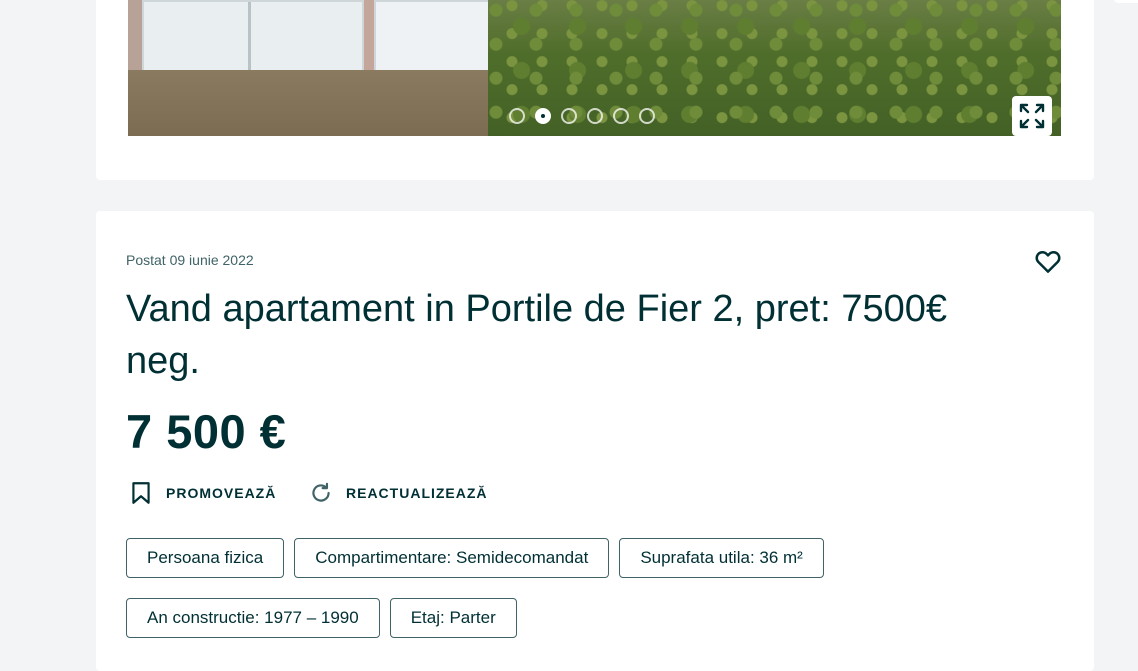 The width and height of the screenshot is (1138, 671). What do you see at coordinates (1125, 1) in the screenshot?
I see `side-panel-edge` at bounding box center [1125, 1].